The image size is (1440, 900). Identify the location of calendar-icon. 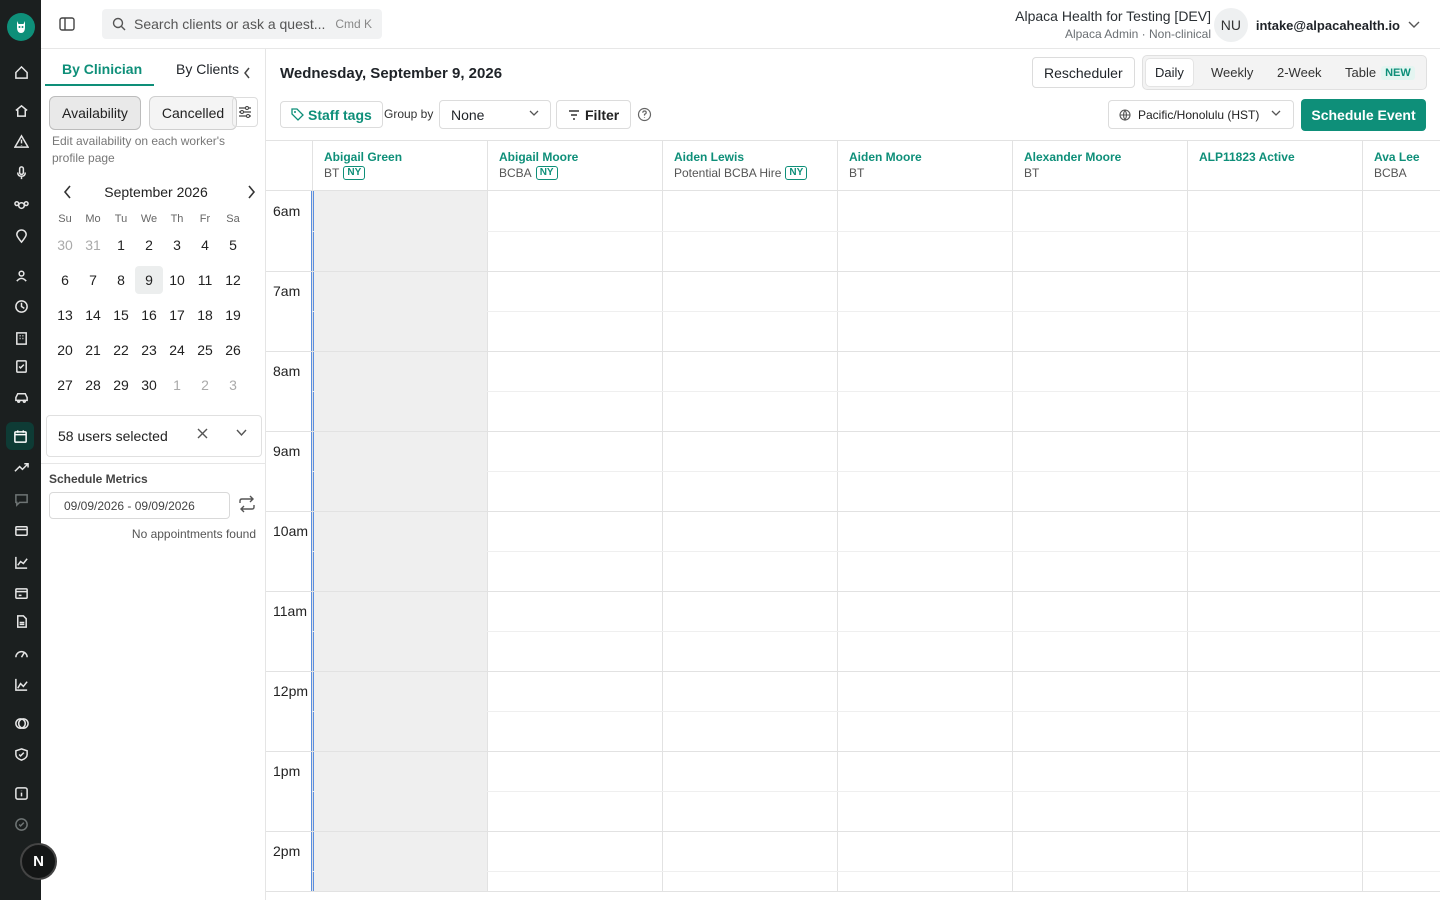
(20, 436).